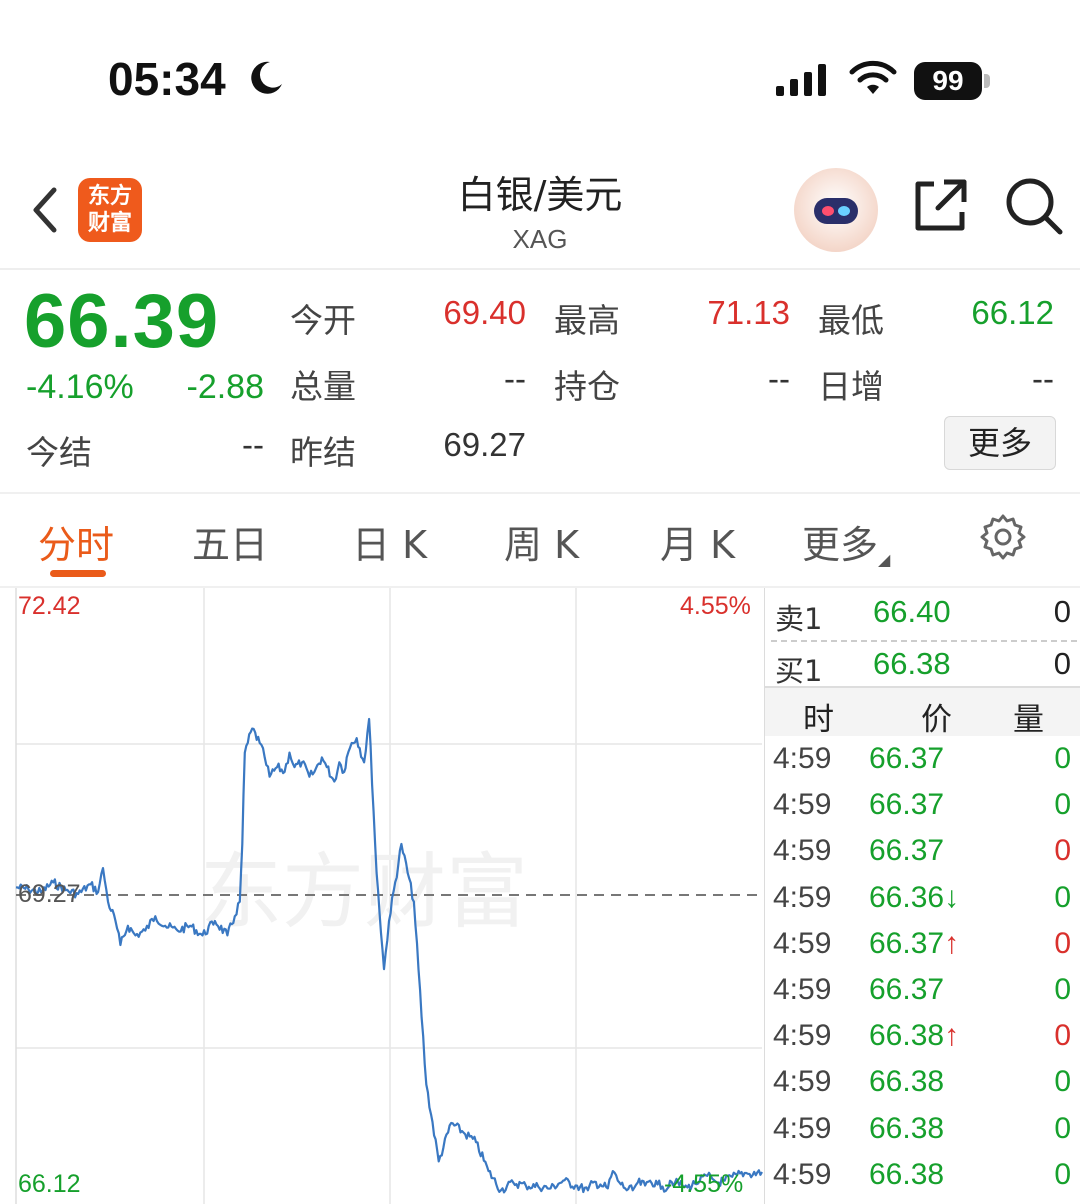 Image resolution: width=1080 pixels, height=1204 pixels. Describe the element at coordinates (952, 897) in the screenshot. I see `arrow-down-icon: ↓` at that location.